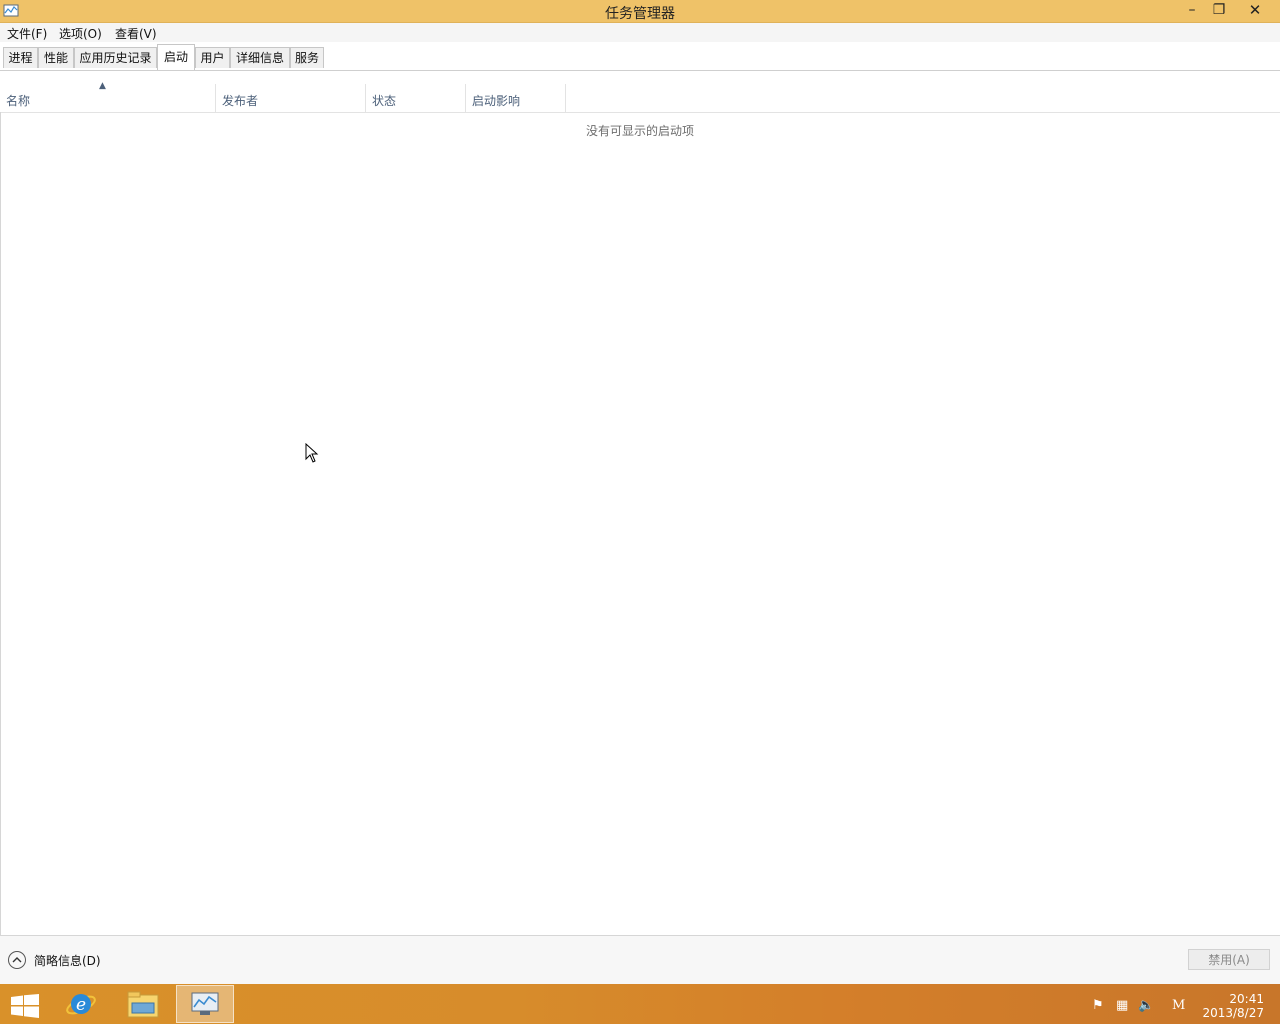 Image resolution: width=1280 pixels, height=1024 pixels. I want to click on column-name-label: 名称, so click(18, 101).